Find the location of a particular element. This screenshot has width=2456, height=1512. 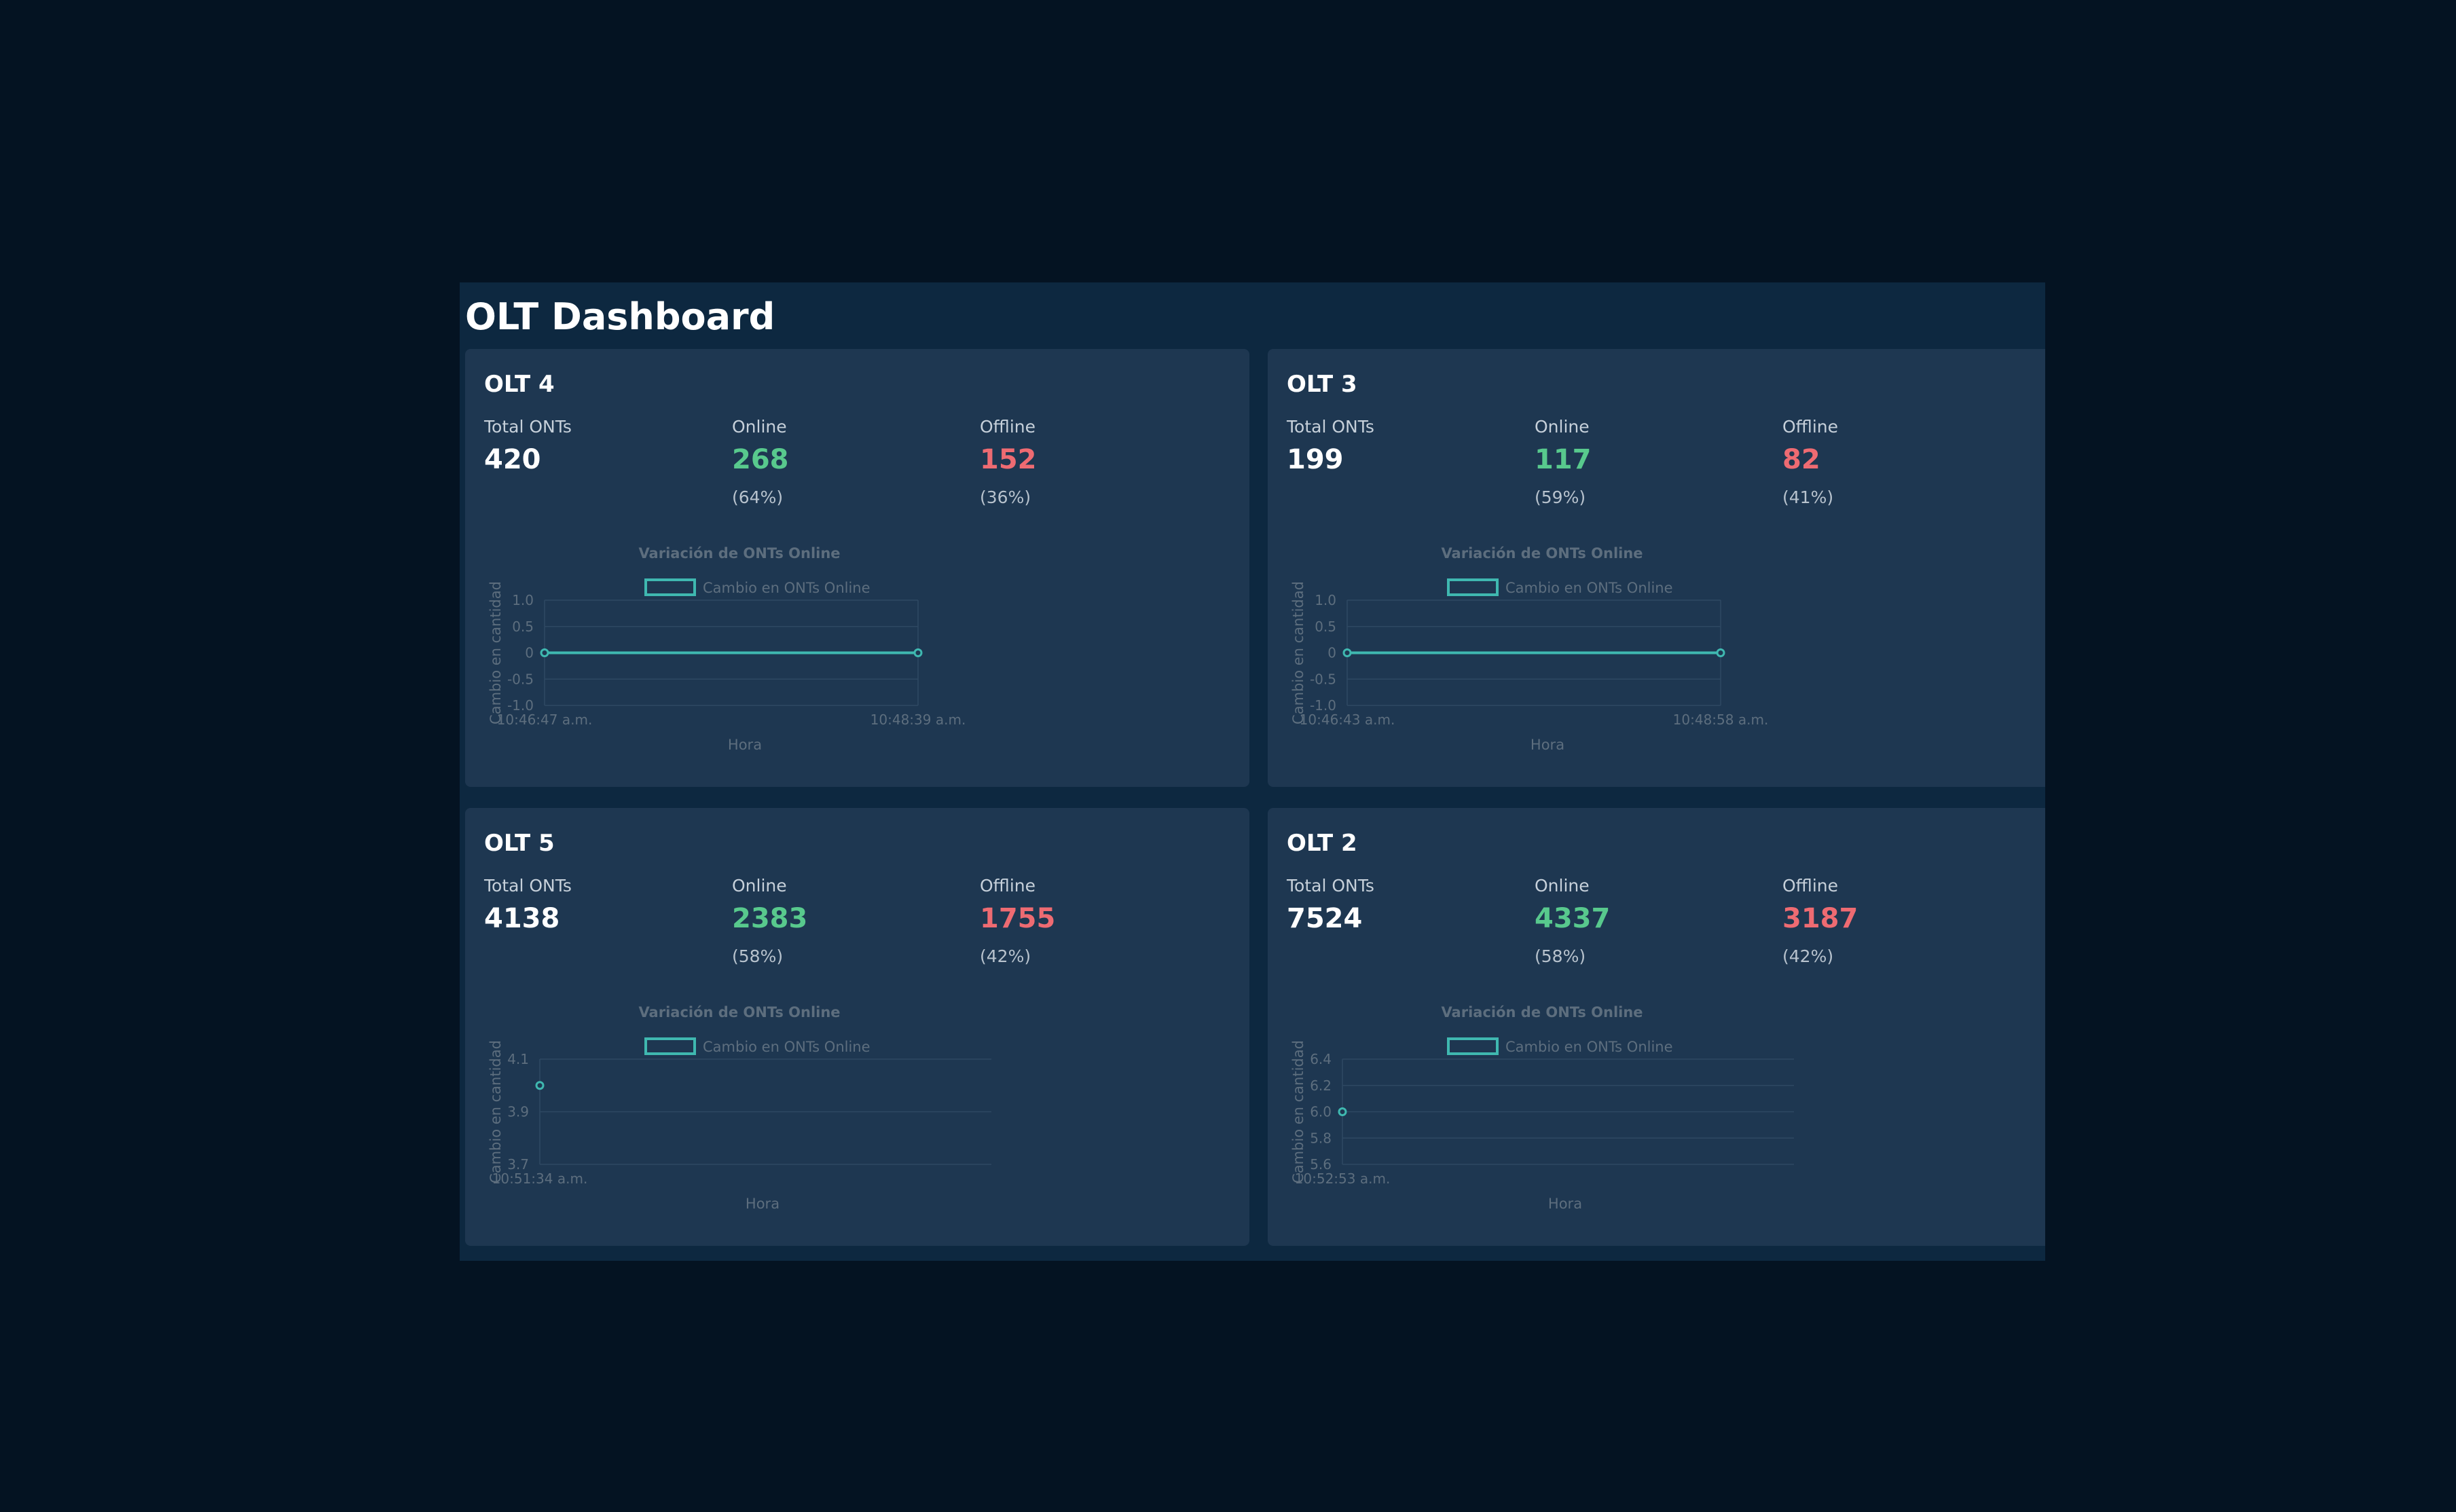

stat-value: 199 is located at coordinates (1315, 459).